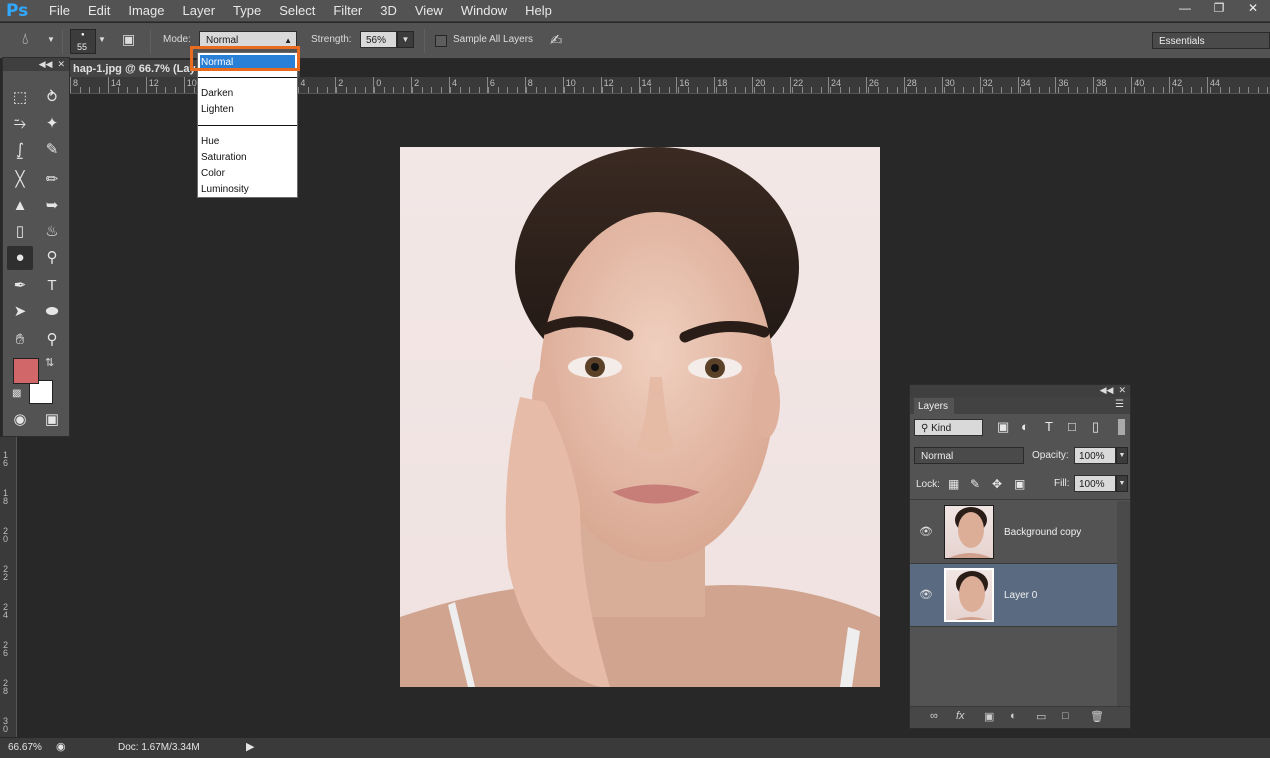 The height and width of the screenshot is (758, 1270). I want to click on lock-all-icon: ▣, so click(1019, 484).